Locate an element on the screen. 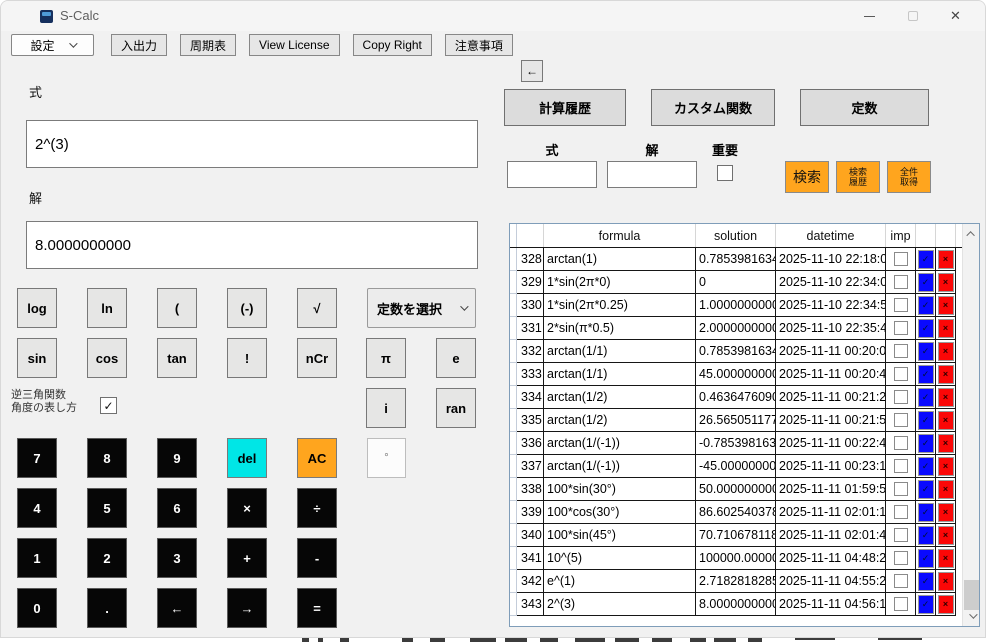 Image resolution: width=986 pixels, height=643 pixels. solution-input is located at coordinates (252, 245).